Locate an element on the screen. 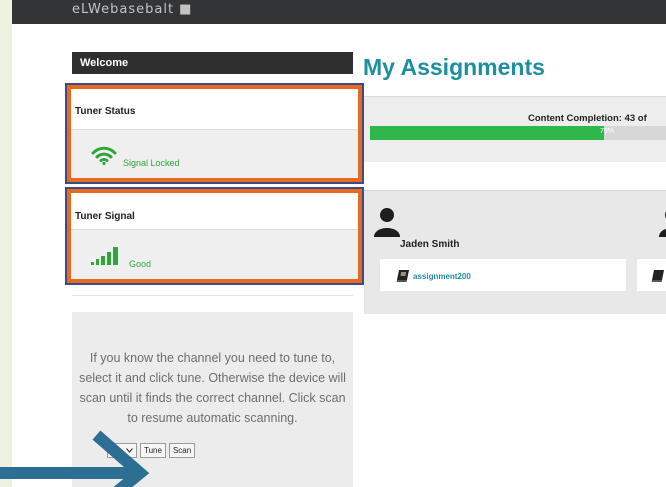 Image resolution: width=666 pixels, height=487 pixels. page-title: My Assignments is located at coordinates (454, 67).